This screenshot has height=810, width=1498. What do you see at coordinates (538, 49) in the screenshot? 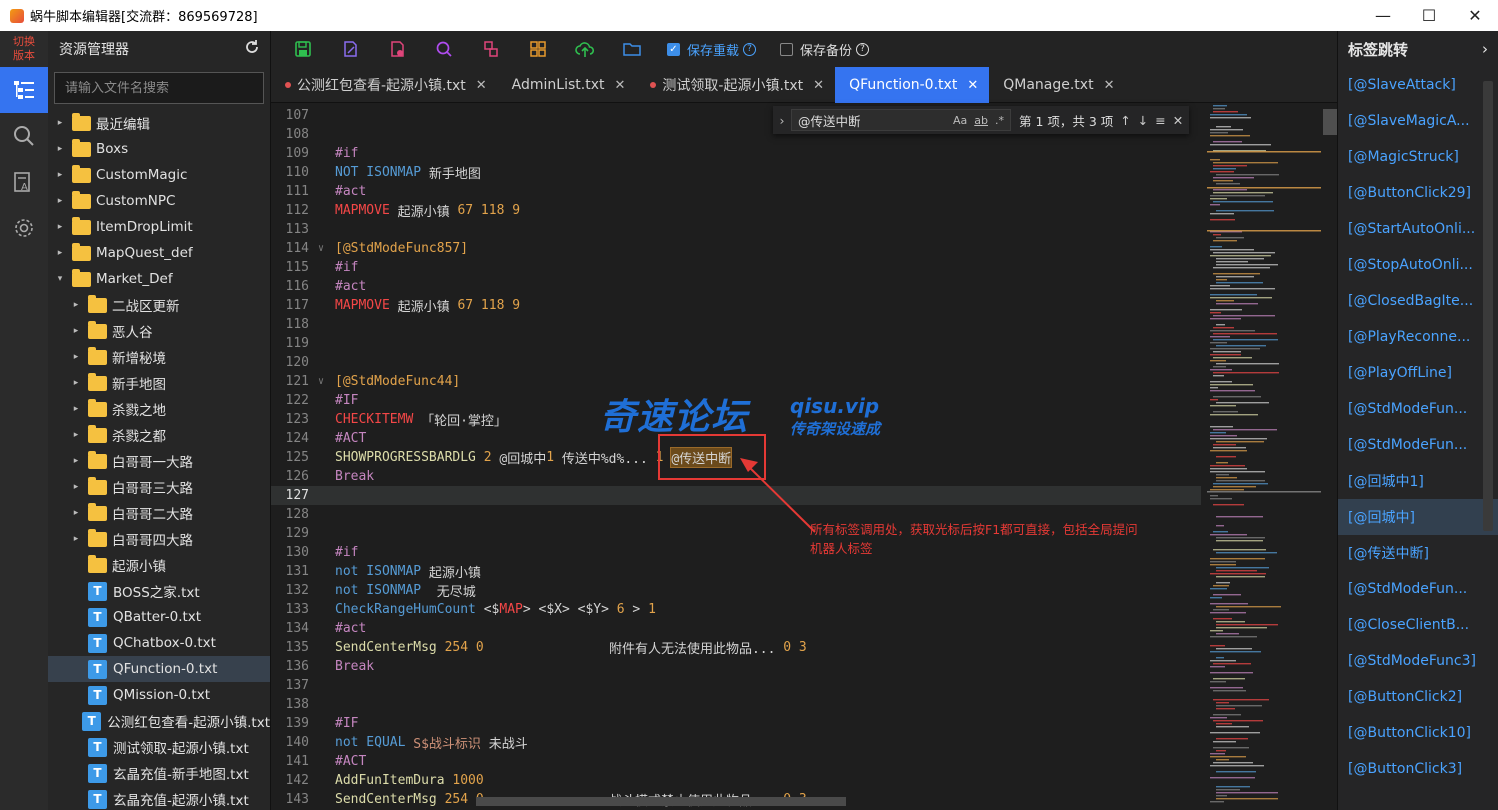
I see `grid-icon` at bounding box center [538, 49].